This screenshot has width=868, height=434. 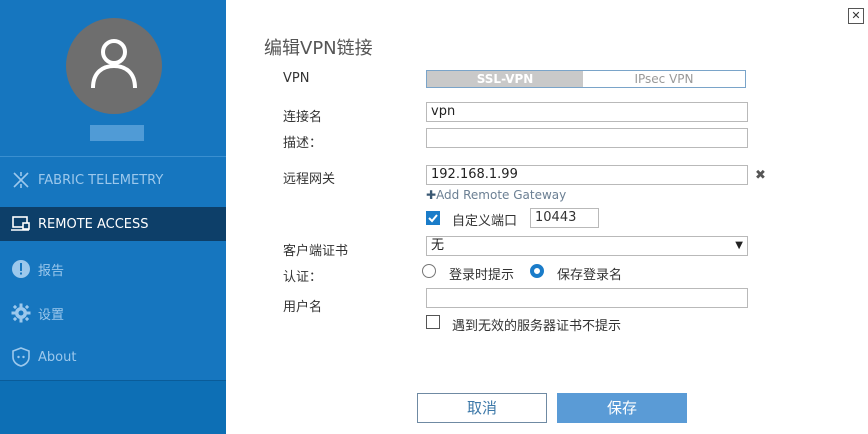 I want to click on custom-port-checkbox, so click(x=433, y=218).